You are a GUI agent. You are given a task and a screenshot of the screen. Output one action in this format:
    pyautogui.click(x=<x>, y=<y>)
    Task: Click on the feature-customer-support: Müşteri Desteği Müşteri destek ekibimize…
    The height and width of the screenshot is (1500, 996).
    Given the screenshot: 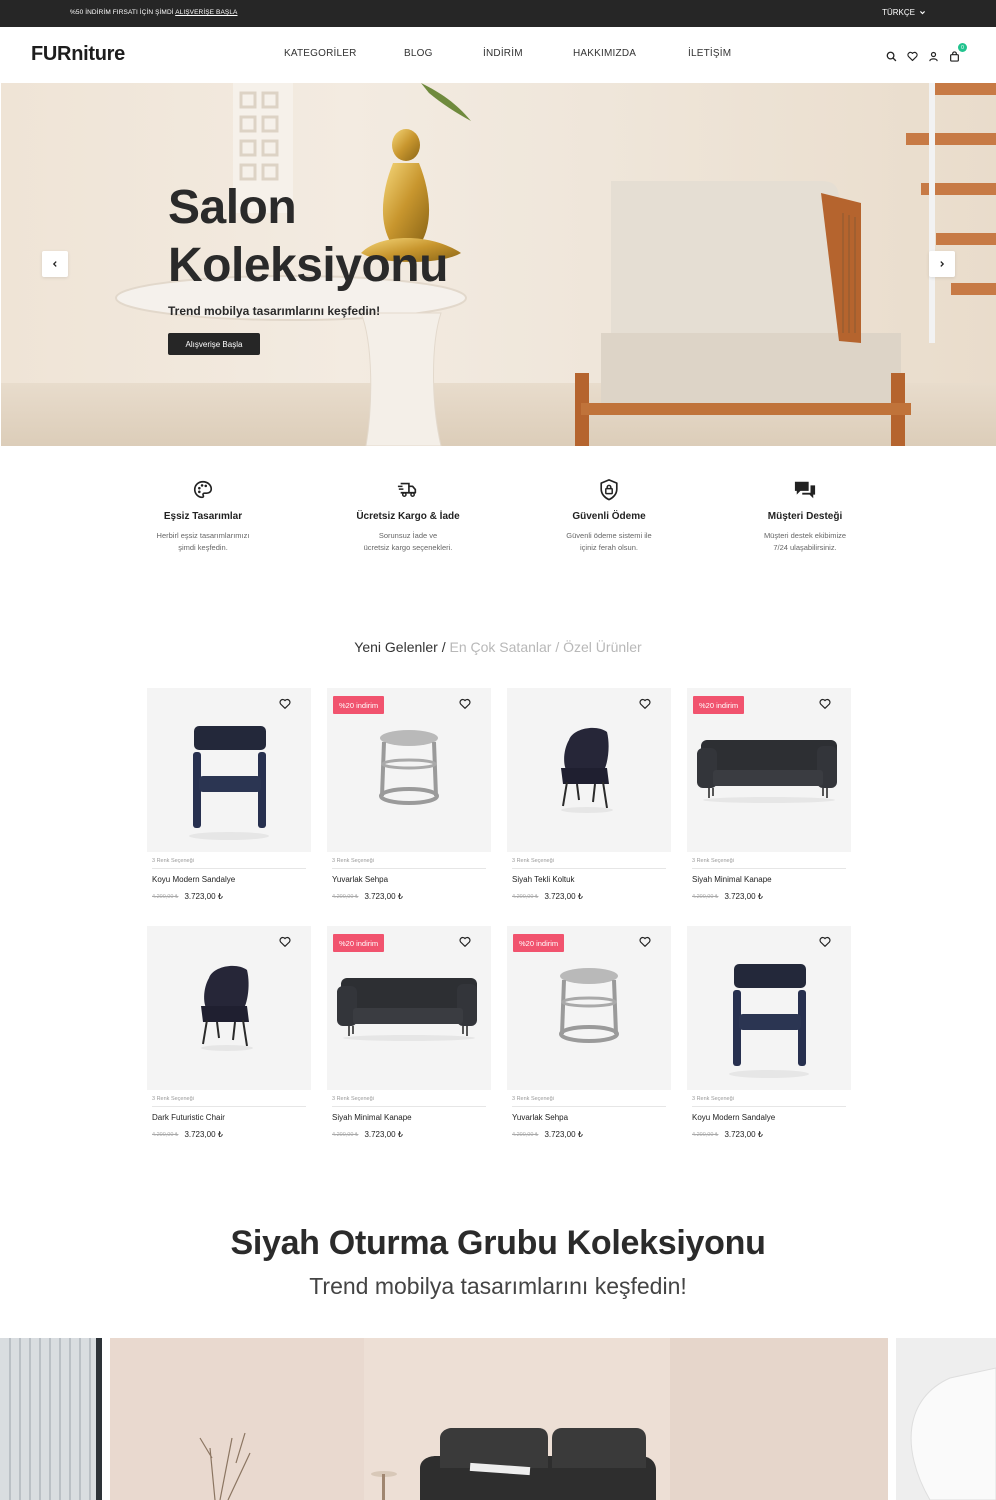 What is the action you would take?
    pyautogui.click(x=805, y=516)
    